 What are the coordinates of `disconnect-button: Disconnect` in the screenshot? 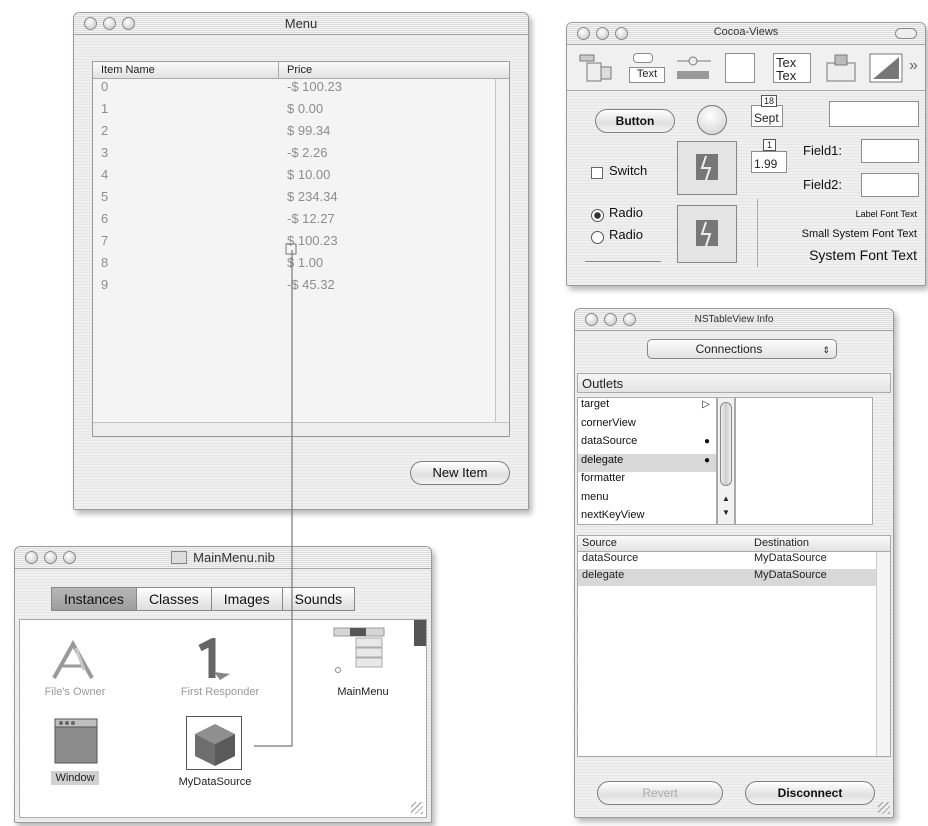 It's located at (810, 793).